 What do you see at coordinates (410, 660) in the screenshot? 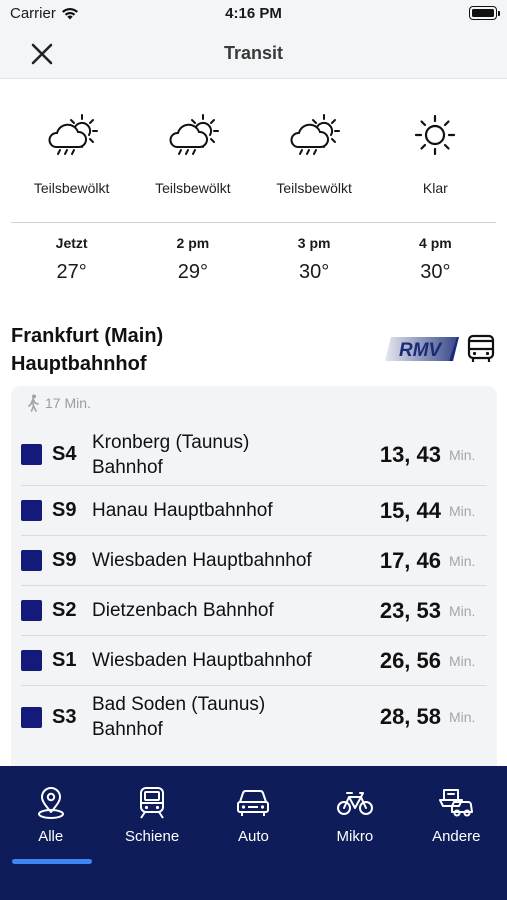
I see `departure-times: 26, 56` at bounding box center [410, 660].